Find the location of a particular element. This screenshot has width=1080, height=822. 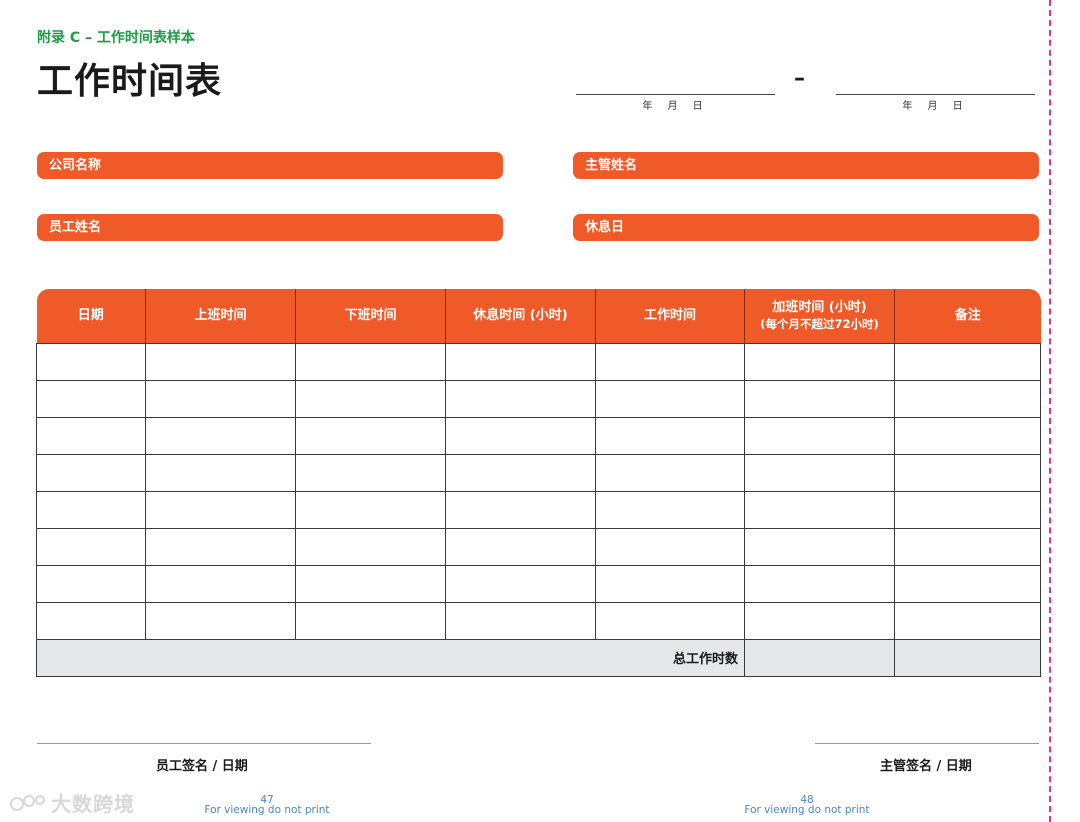

supervisor-signature-label: 主管签名 / 日期 is located at coordinates (926, 766).